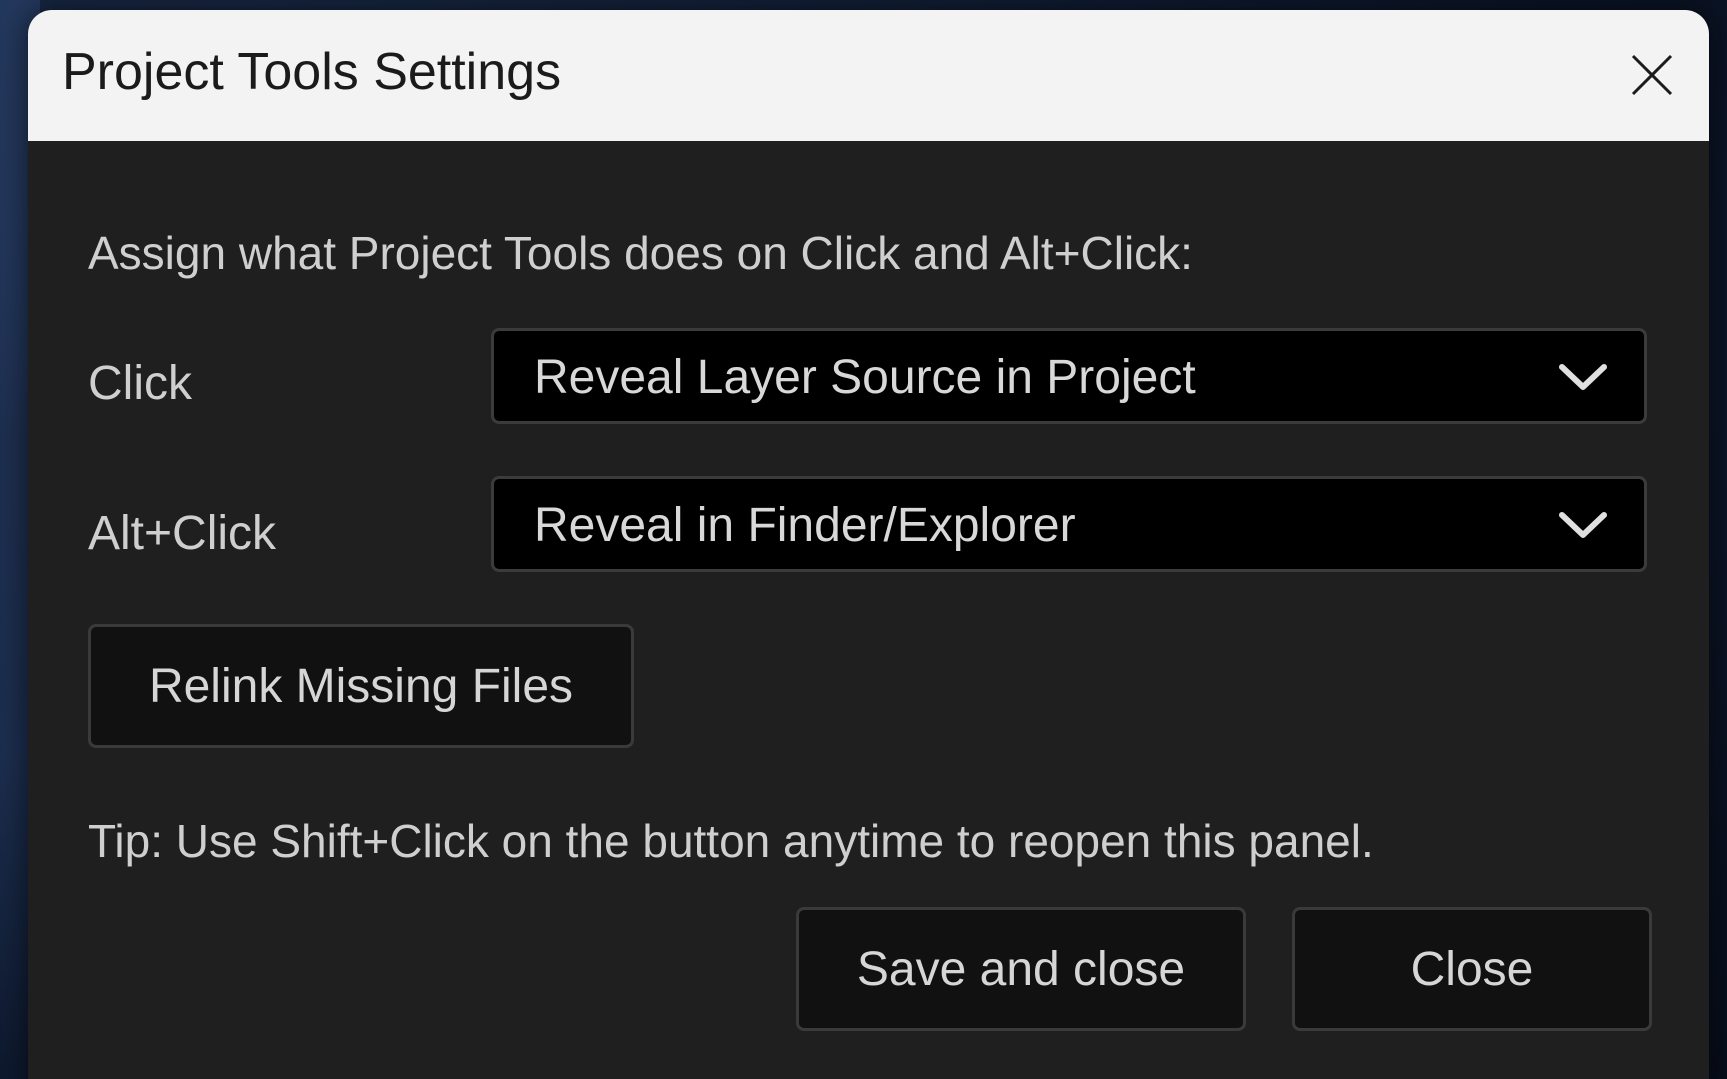 The image size is (1727, 1079). Describe the element at coordinates (865, 377) in the screenshot. I see `click-action-value: Reveal Layer Source in Project` at that location.